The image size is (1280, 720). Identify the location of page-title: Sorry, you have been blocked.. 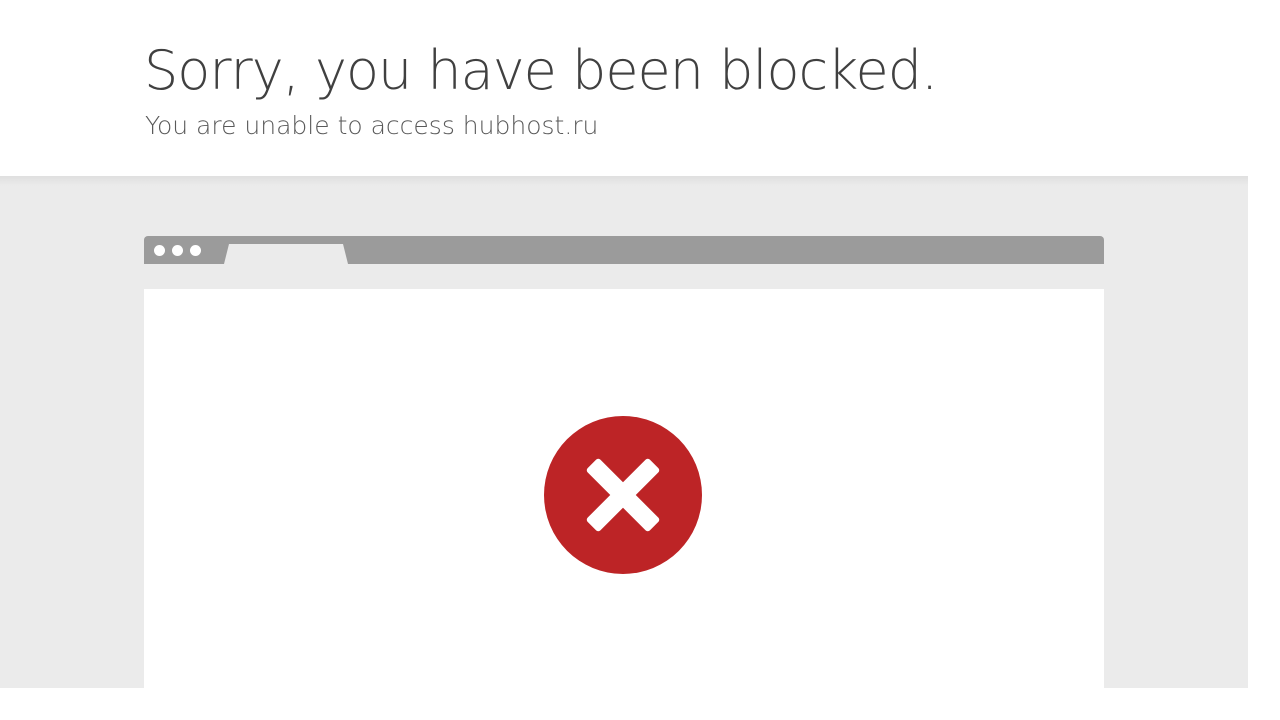
(541, 70).